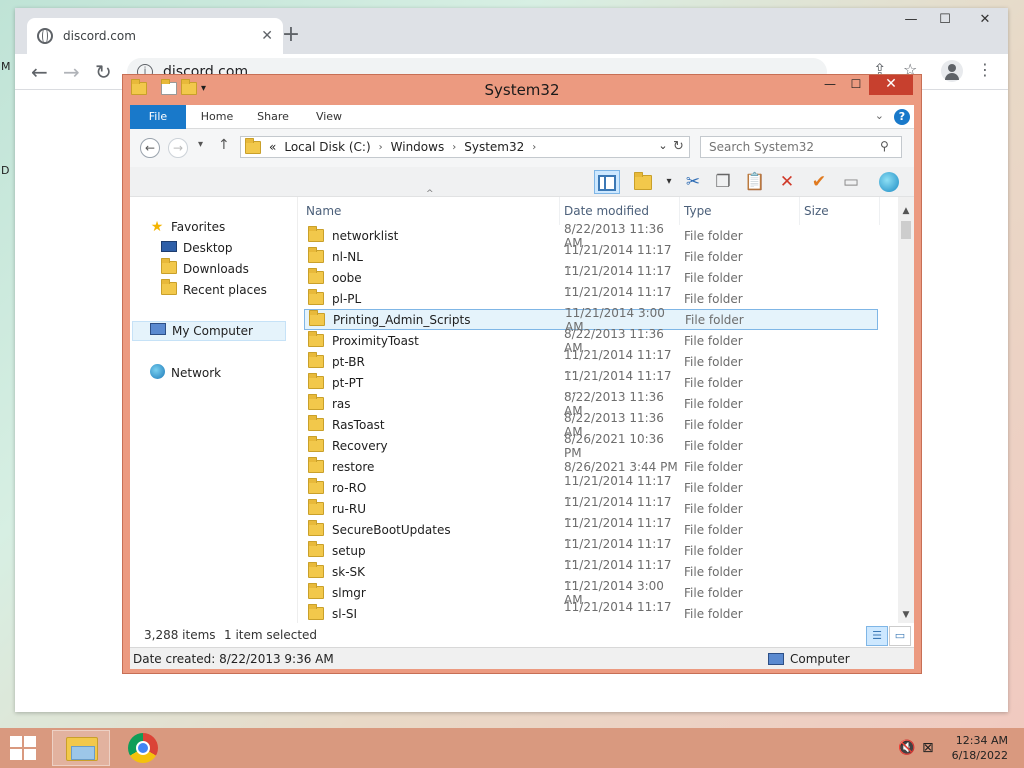 This screenshot has height=768, width=1024. What do you see at coordinates (200, 144) in the screenshot?
I see `recent-locations-icon: ▾` at bounding box center [200, 144].